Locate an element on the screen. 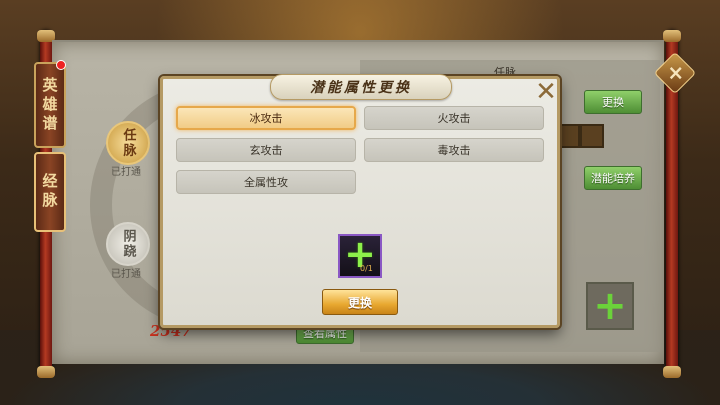  tab-hero-list: 英雄谱 is located at coordinates (50, 105).